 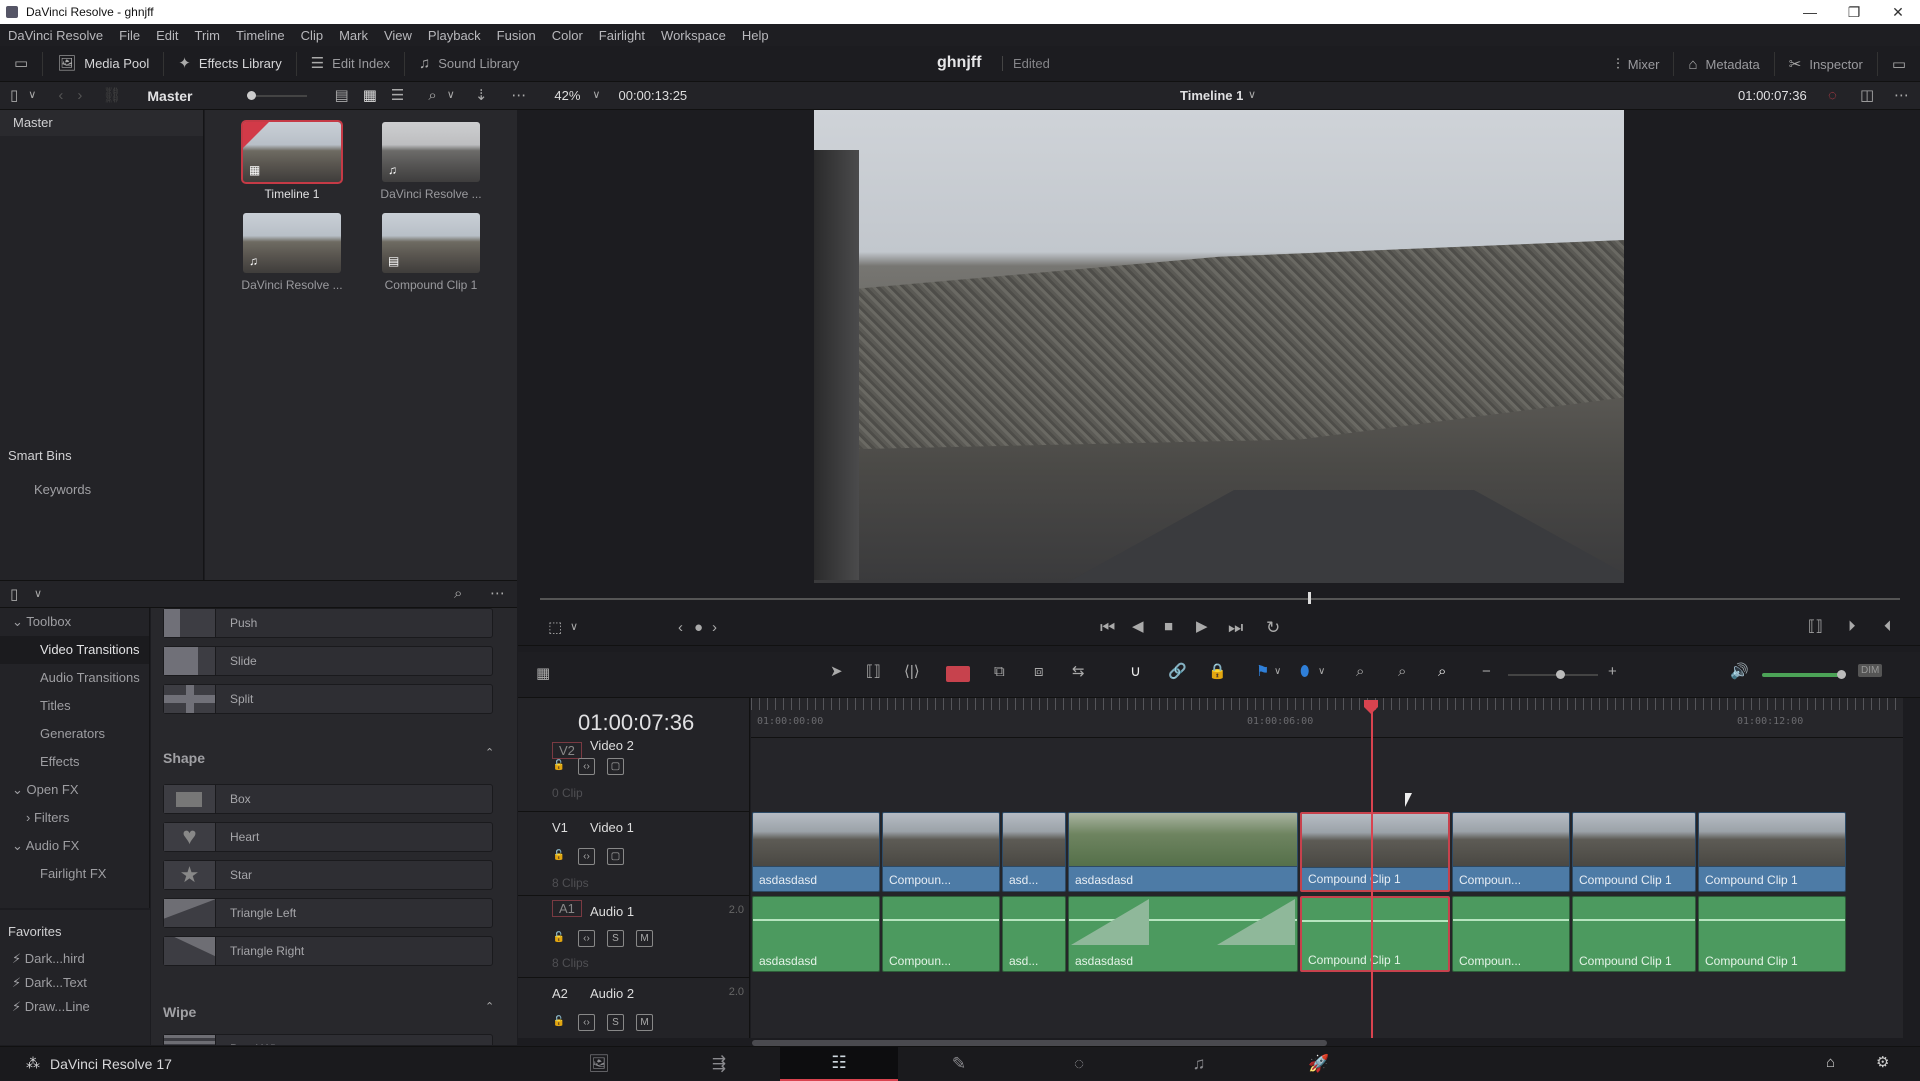 What do you see at coordinates (1135, 671) in the screenshot?
I see `snapping-icon: ∪` at bounding box center [1135, 671].